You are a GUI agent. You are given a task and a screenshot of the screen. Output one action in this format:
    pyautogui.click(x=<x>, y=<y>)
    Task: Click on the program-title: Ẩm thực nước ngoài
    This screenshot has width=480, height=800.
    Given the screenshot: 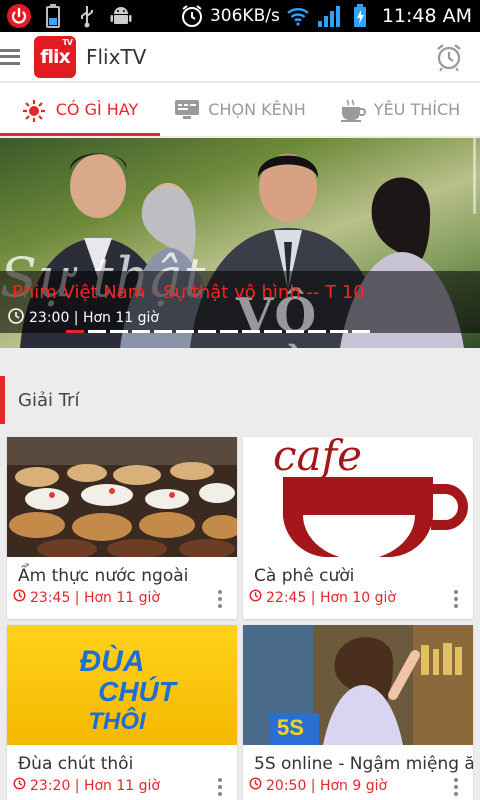 What is the action you would take?
    pyautogui.click(x=103, y=576)
    